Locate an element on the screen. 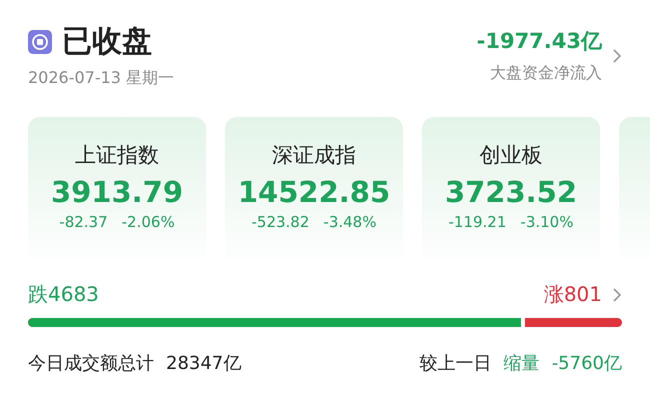 This screenshot has height=414, width=650. market-status-title: 已收盘 is located at coordinates (107, 42).